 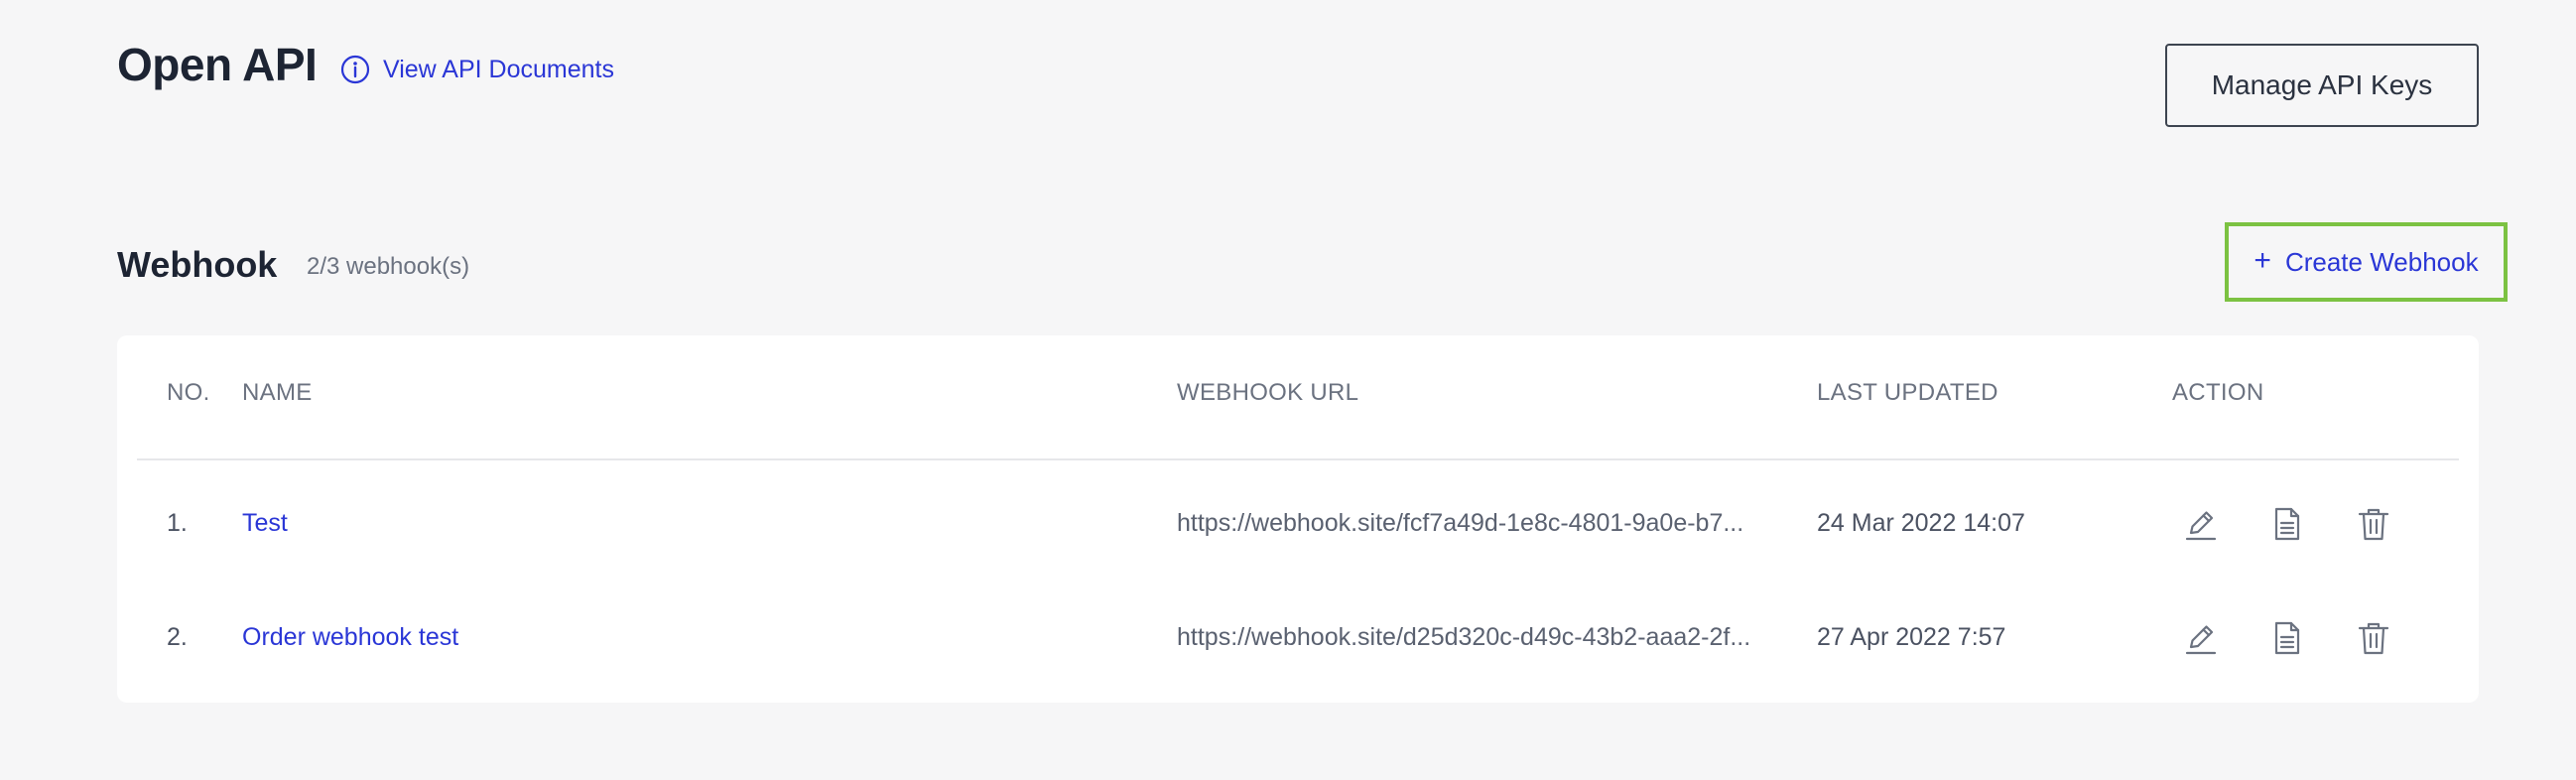 I want to click on column-header-name: NAME, so click(x=278, y=392).